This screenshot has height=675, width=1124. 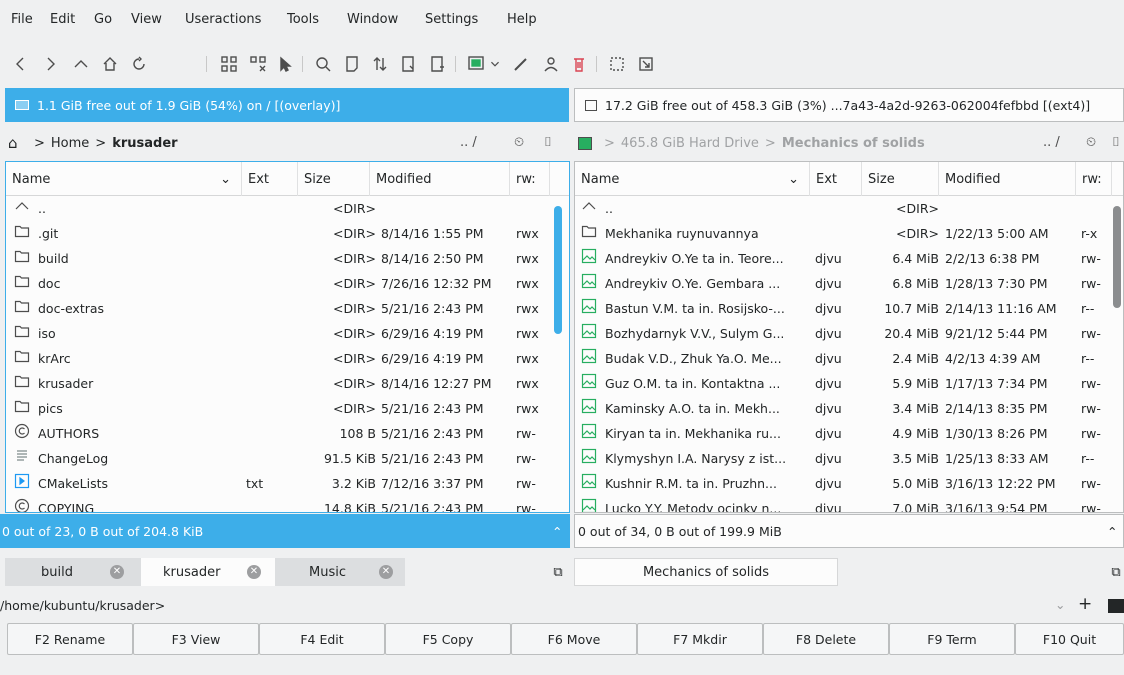 What do you see at coordinates (1085, 604) in the screenshot?
I see `add-icon: +` at bounding box center [1085, 604].